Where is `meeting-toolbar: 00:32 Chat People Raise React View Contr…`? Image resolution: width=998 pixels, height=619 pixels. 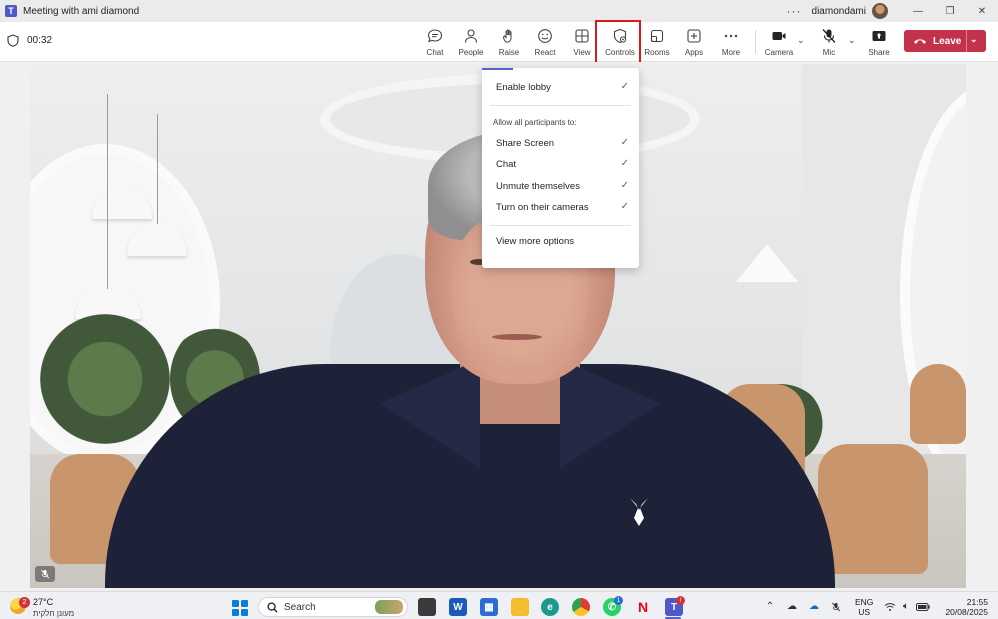
meeting-toolbar: 00:32 Chat People Raise React View Contr… is located at coordinates (499, 42).